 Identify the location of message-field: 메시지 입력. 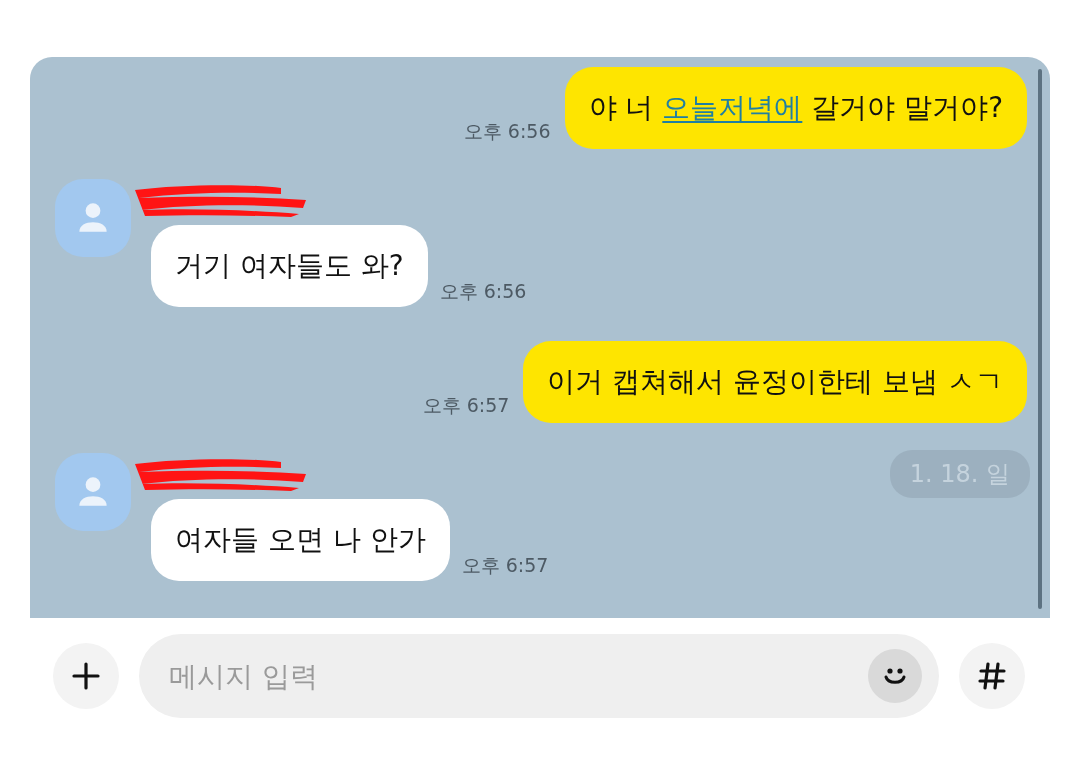
(539, 676).